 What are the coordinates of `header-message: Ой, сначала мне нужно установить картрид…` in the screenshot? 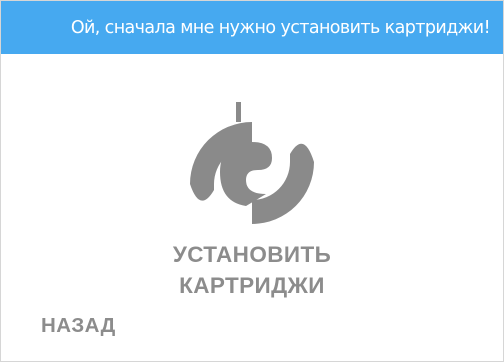 It's located at (280, 27).